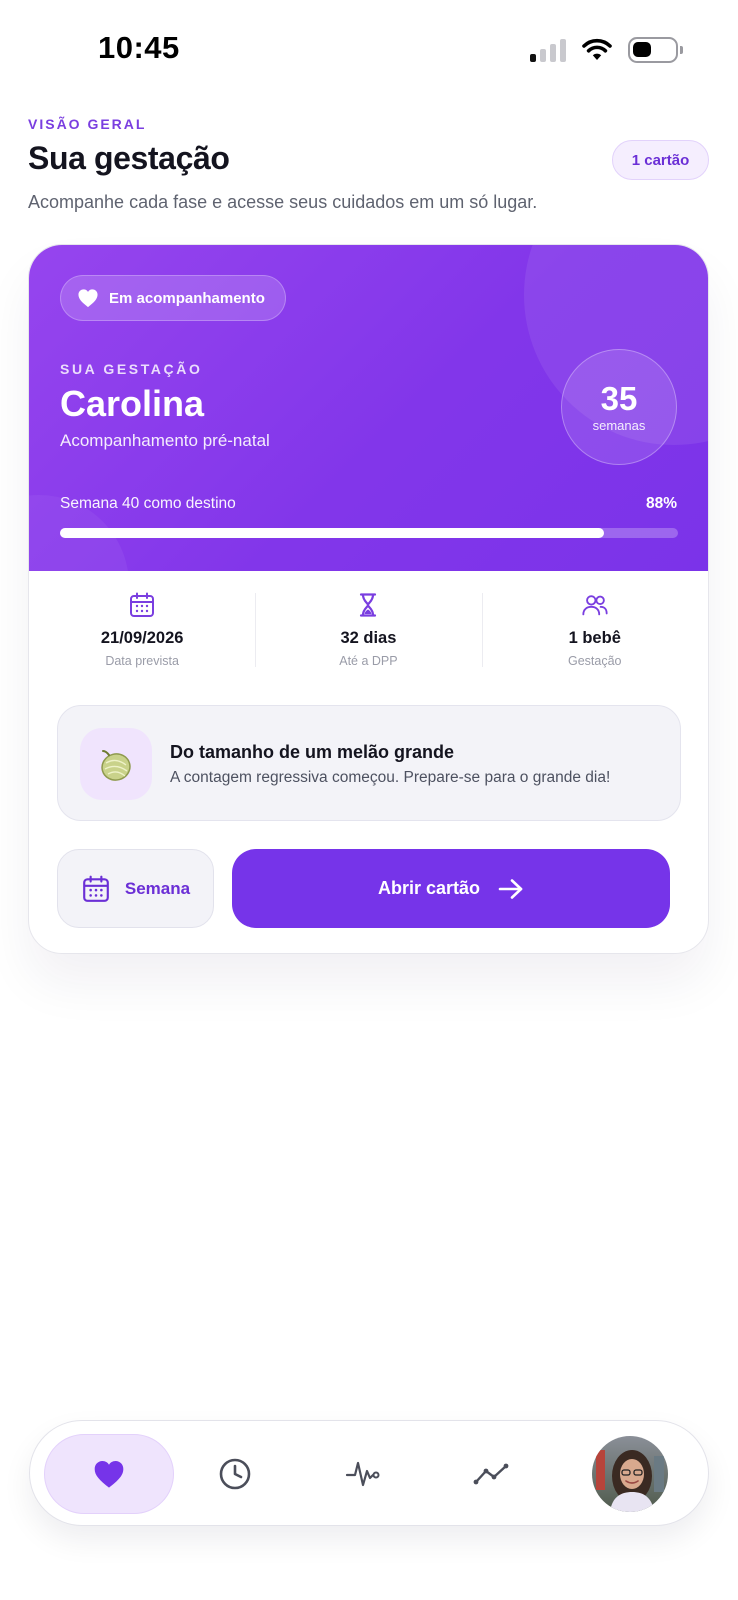  I want to click on status-pill: Em acompanhamento, so click(173, 298).